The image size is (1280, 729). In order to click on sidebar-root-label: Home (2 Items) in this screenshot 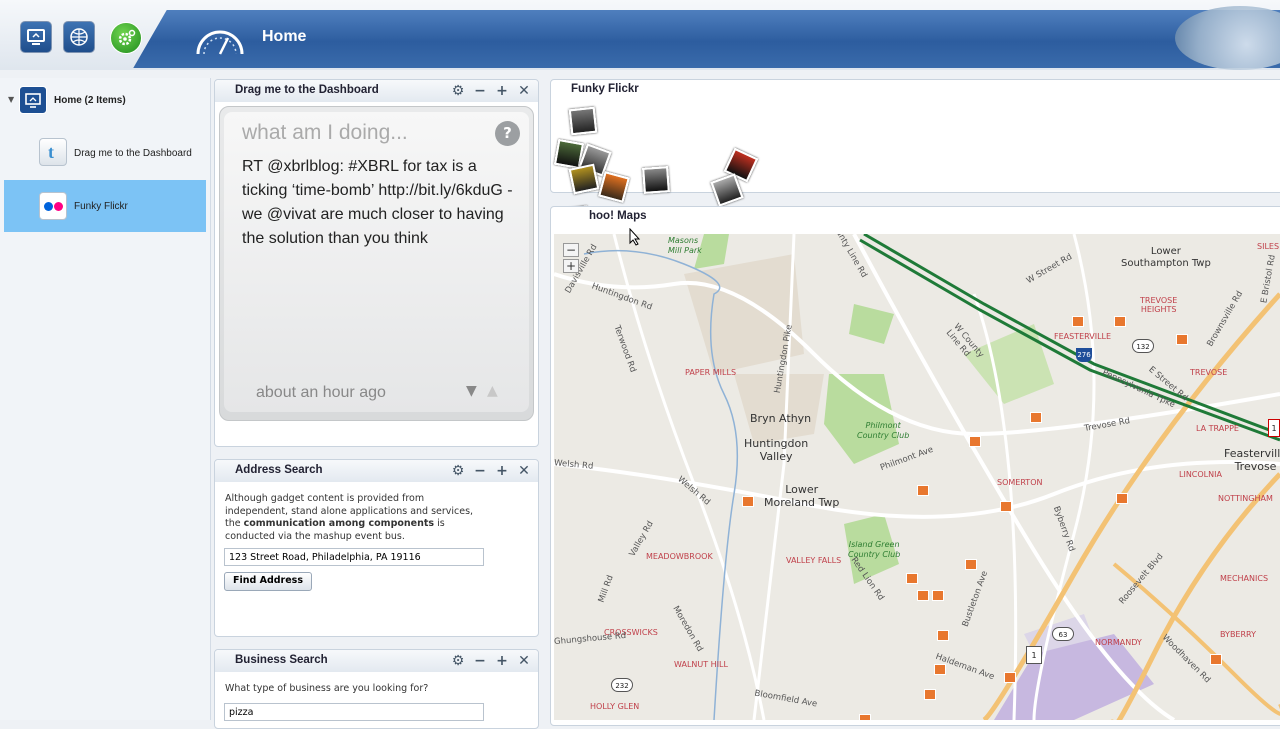, I will do `click(90, 100)`.